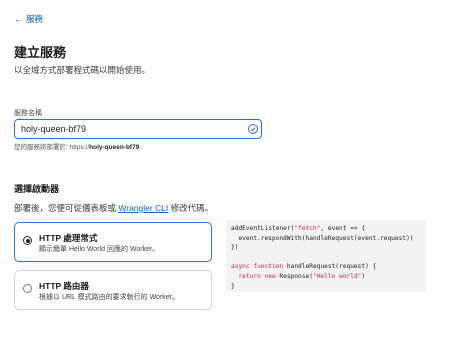  What do you see at coordinates (28, 113) in the screenshot?
I see `service-name-label: 服務名稱` at bounding box center [28, 113].